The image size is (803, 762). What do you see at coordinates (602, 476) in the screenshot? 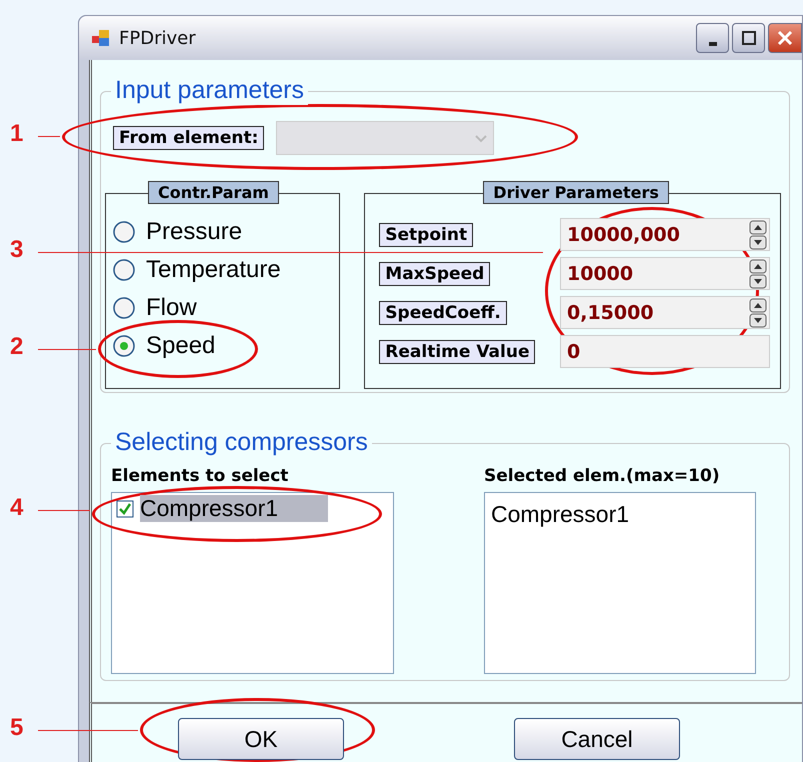
I see `list-heading: Selected elem.(max=10)` at bounding box center [602, 476].